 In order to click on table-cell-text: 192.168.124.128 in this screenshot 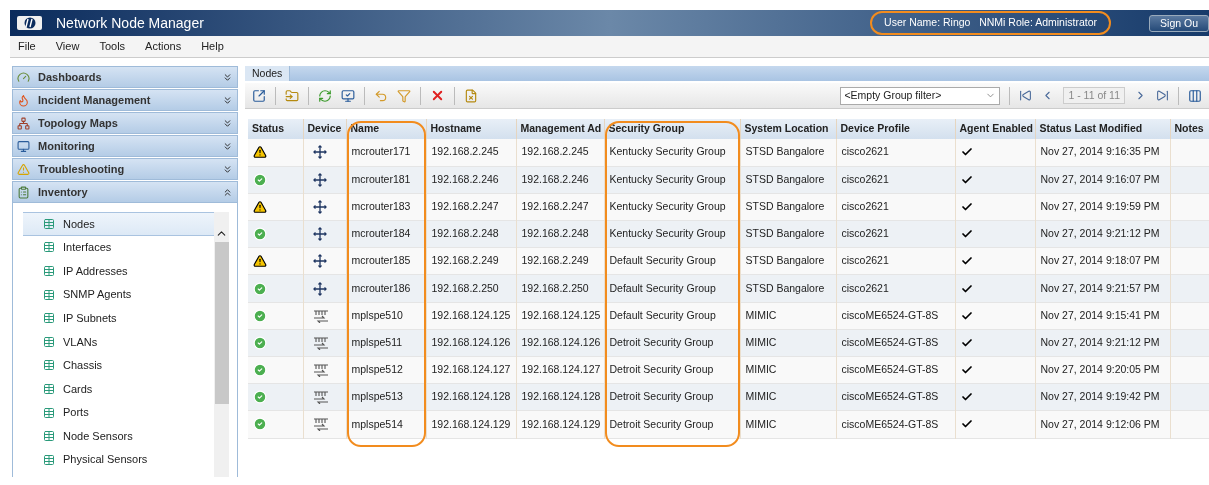, I will do `click(561, 397)`.